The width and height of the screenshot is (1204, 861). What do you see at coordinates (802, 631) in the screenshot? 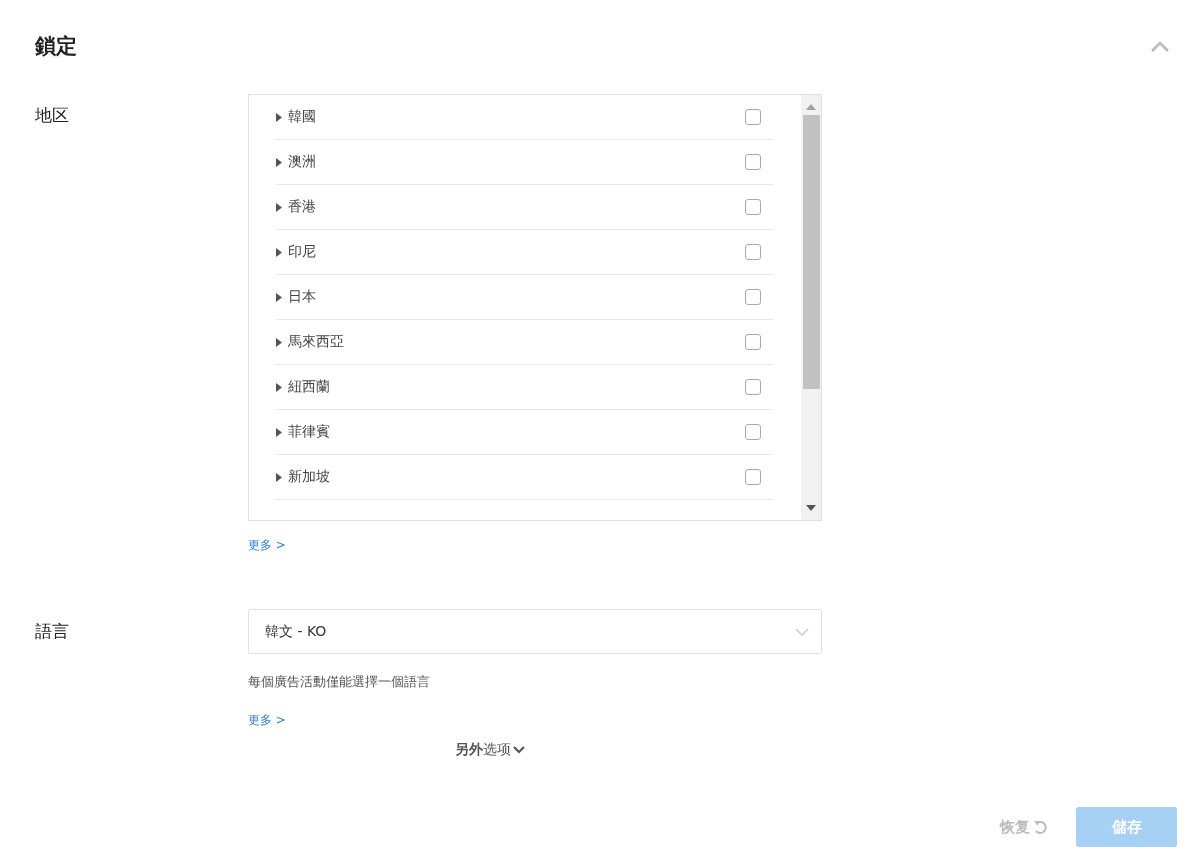
I see `chevron-down-icon` at bounding box center [802, 631].